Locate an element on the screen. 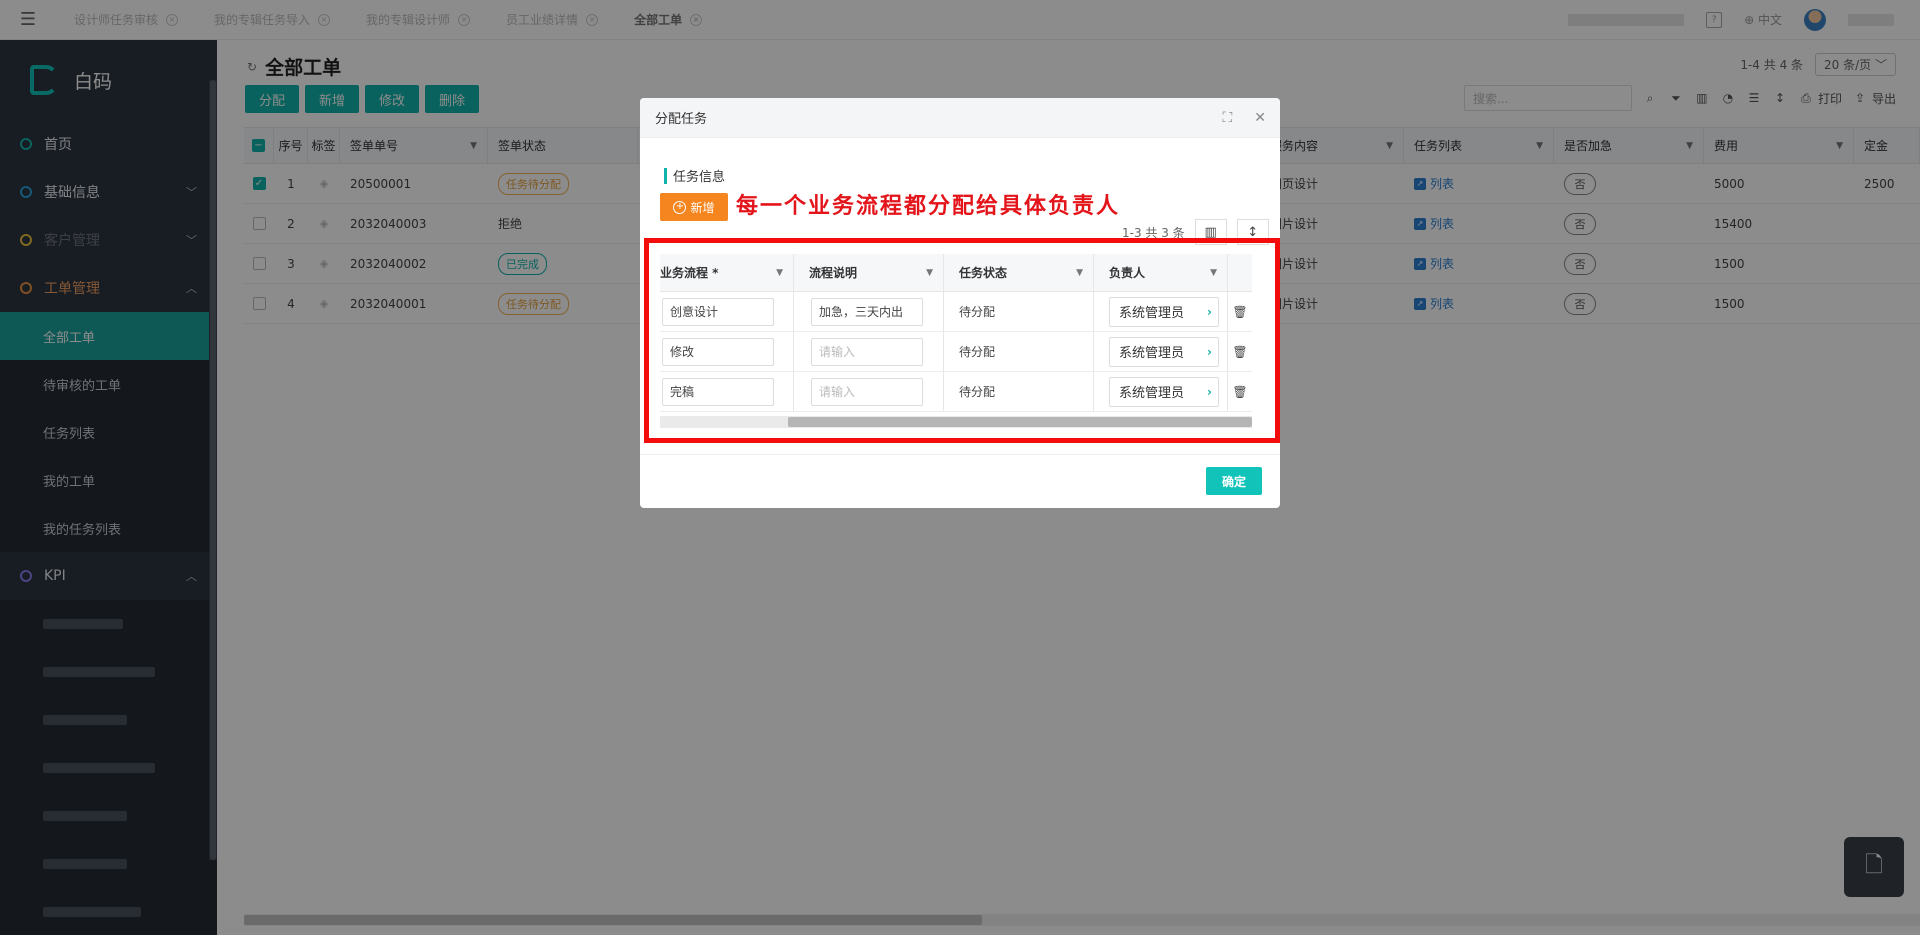  dialog-header-icons: ⛶ ✕ is located at coordinates (1244, 118).